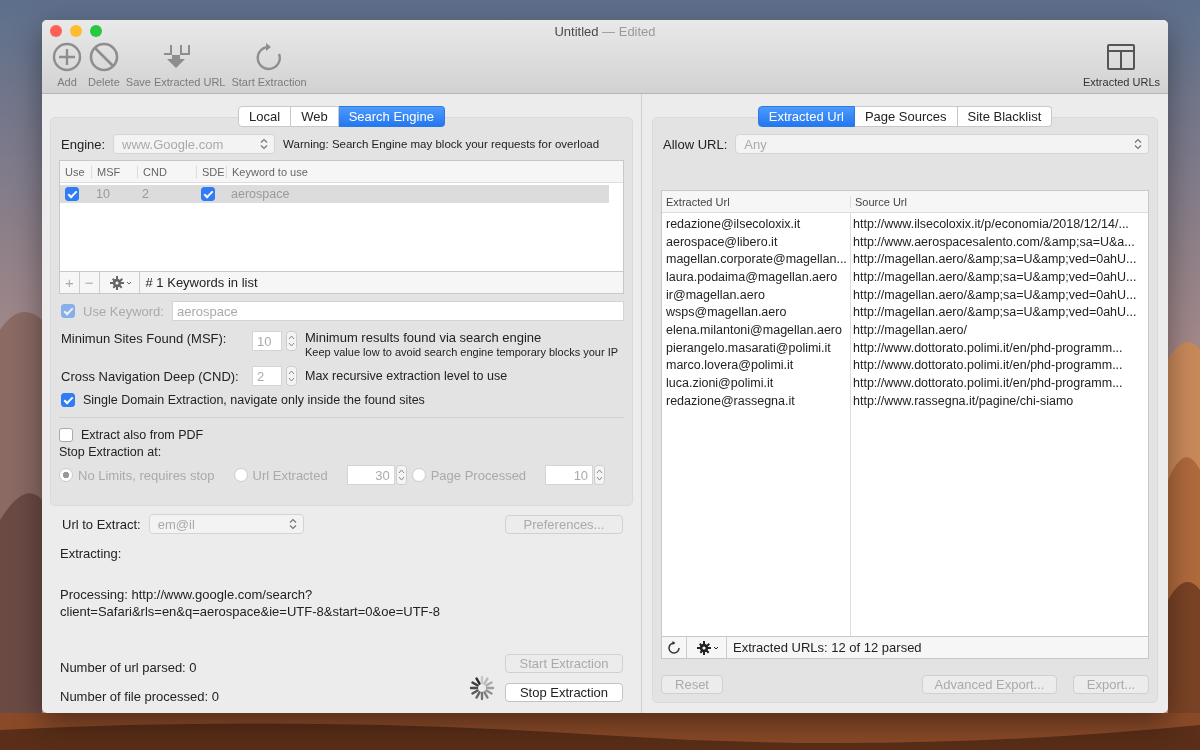  What do you see at coordinates (482, 688) in the screenshot?
I see `spinner-icon` at bounding box center [482, 688].